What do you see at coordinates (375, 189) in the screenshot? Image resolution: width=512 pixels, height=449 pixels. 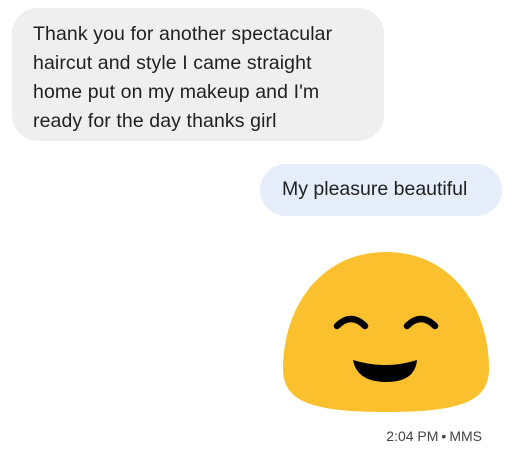 I see `outgoing-message-text: My pleasure beautiful` at bounding box center [375, 189].